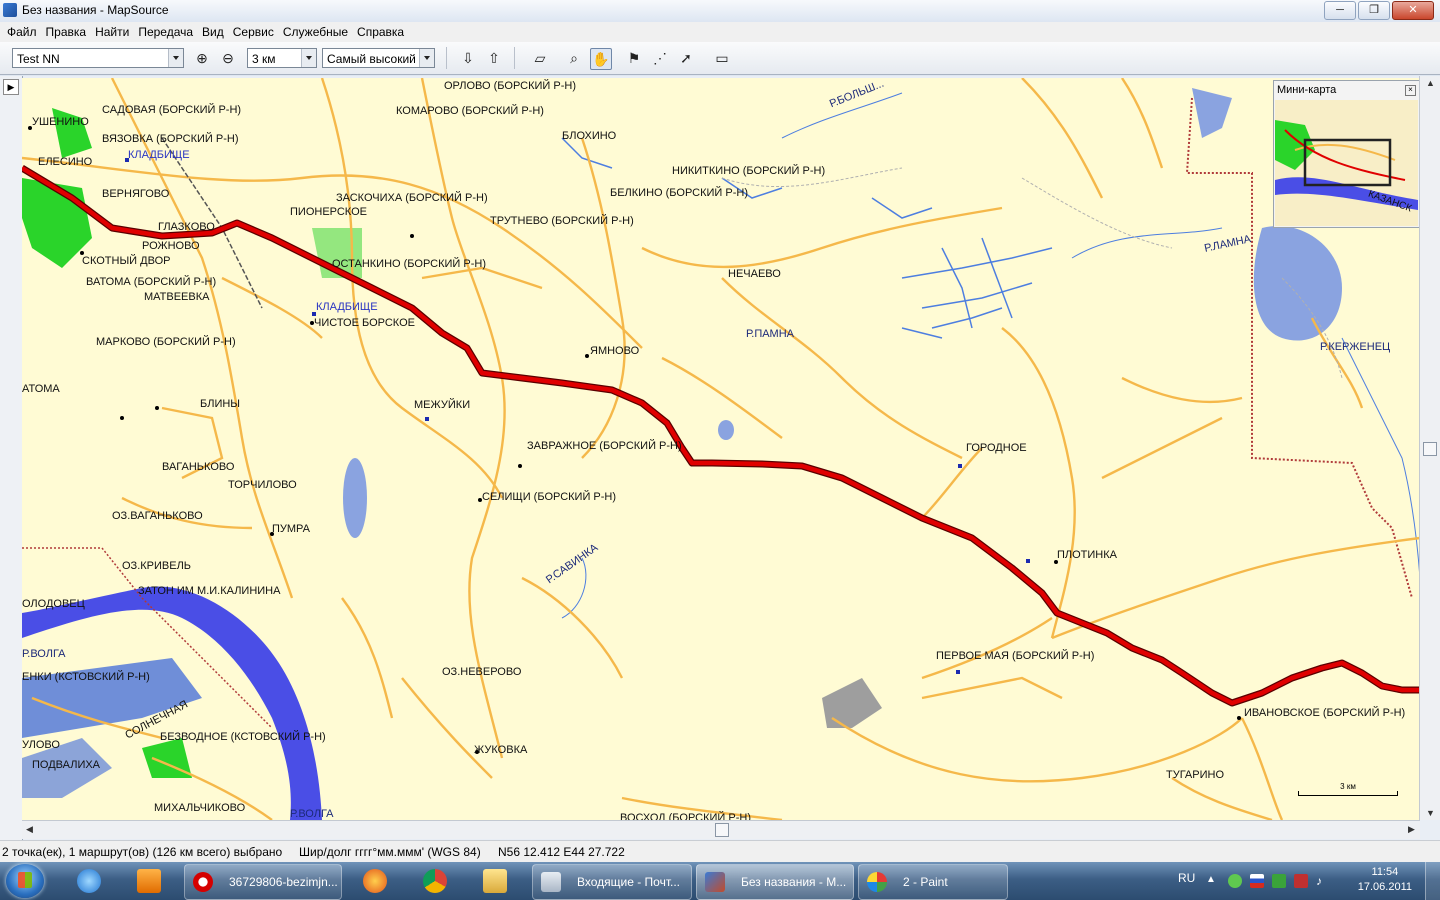 Image resolution: width=1440 pixels, height=900 pixels. Describe the element at coordinates (562, 221) in the screenshot. I see `place-label: ТРУТНЕВО (БОРСКИЙ Р-Н)` at that location.